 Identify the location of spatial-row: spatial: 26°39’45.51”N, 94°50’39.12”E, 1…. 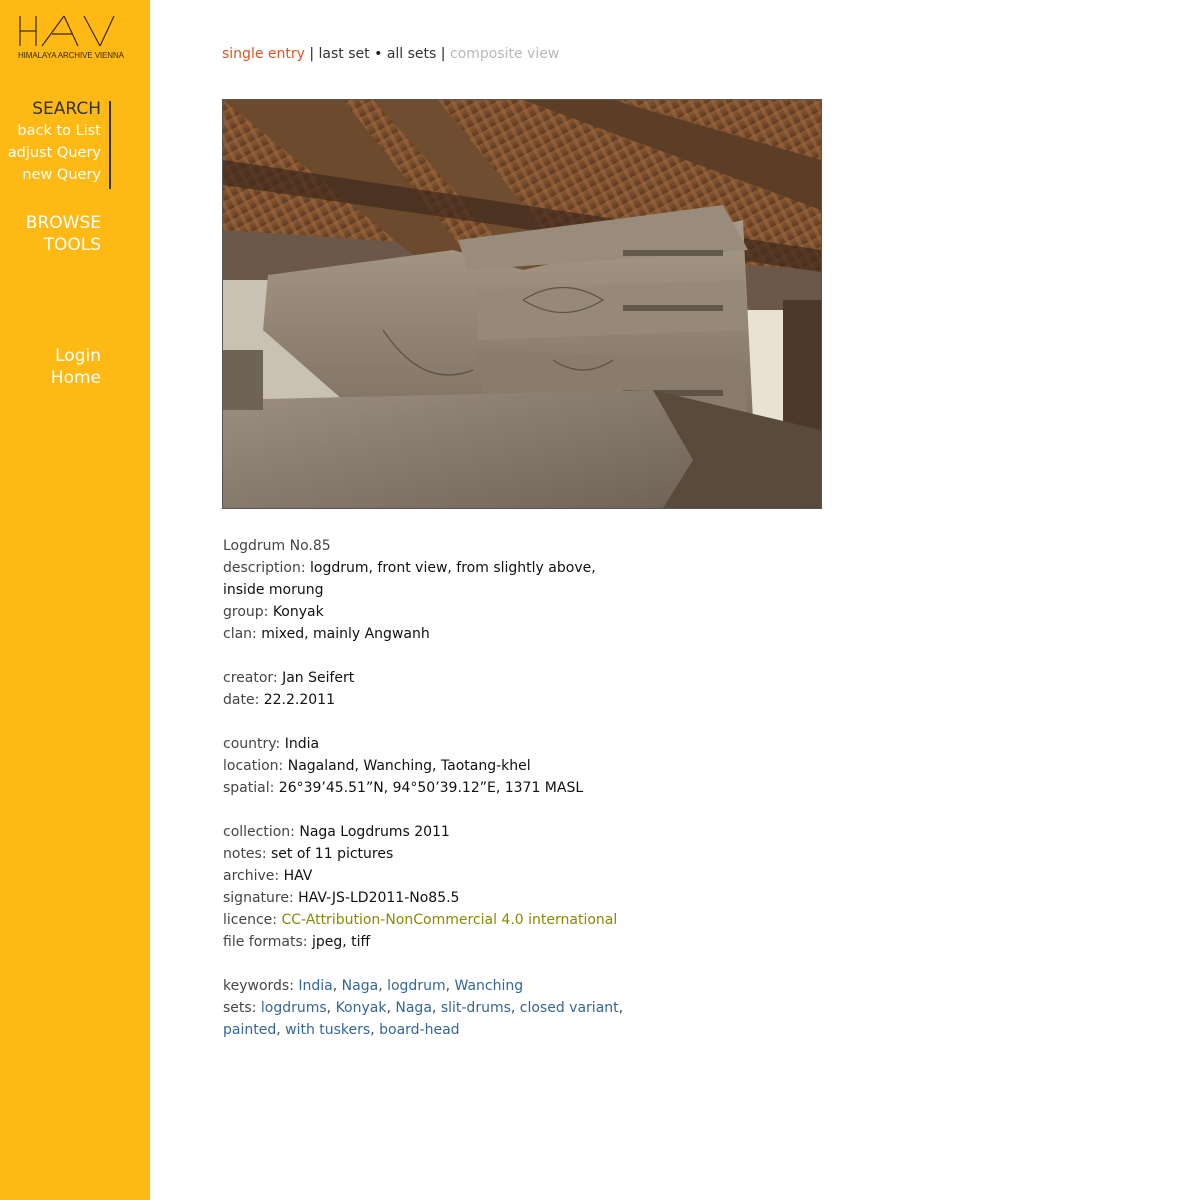
(423, 788).